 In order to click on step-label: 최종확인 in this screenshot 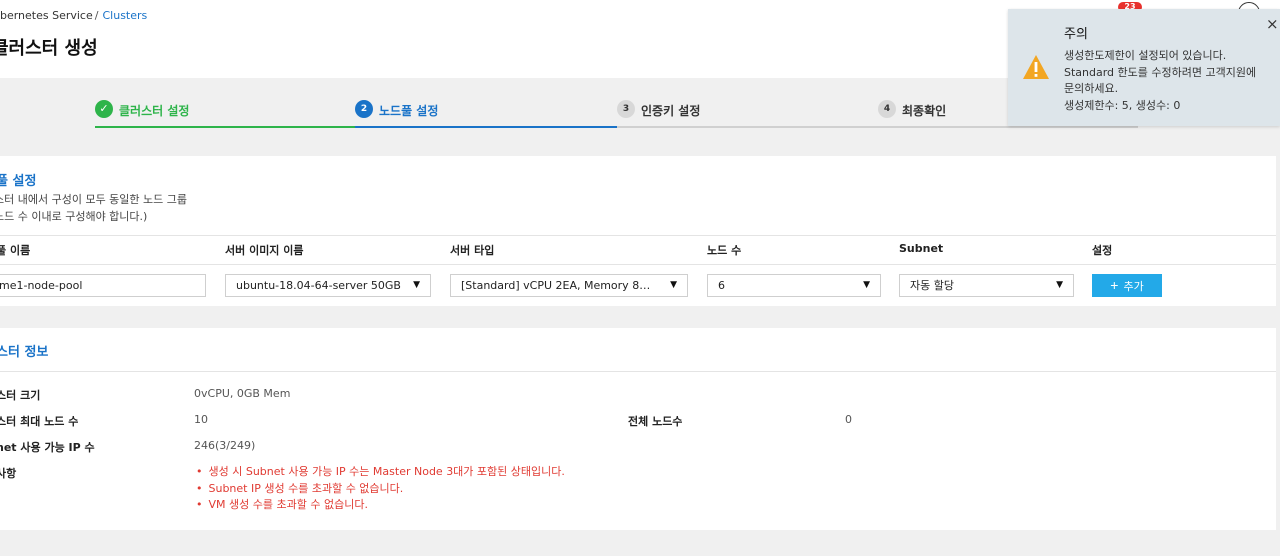, I will do `click(924, 111)`.